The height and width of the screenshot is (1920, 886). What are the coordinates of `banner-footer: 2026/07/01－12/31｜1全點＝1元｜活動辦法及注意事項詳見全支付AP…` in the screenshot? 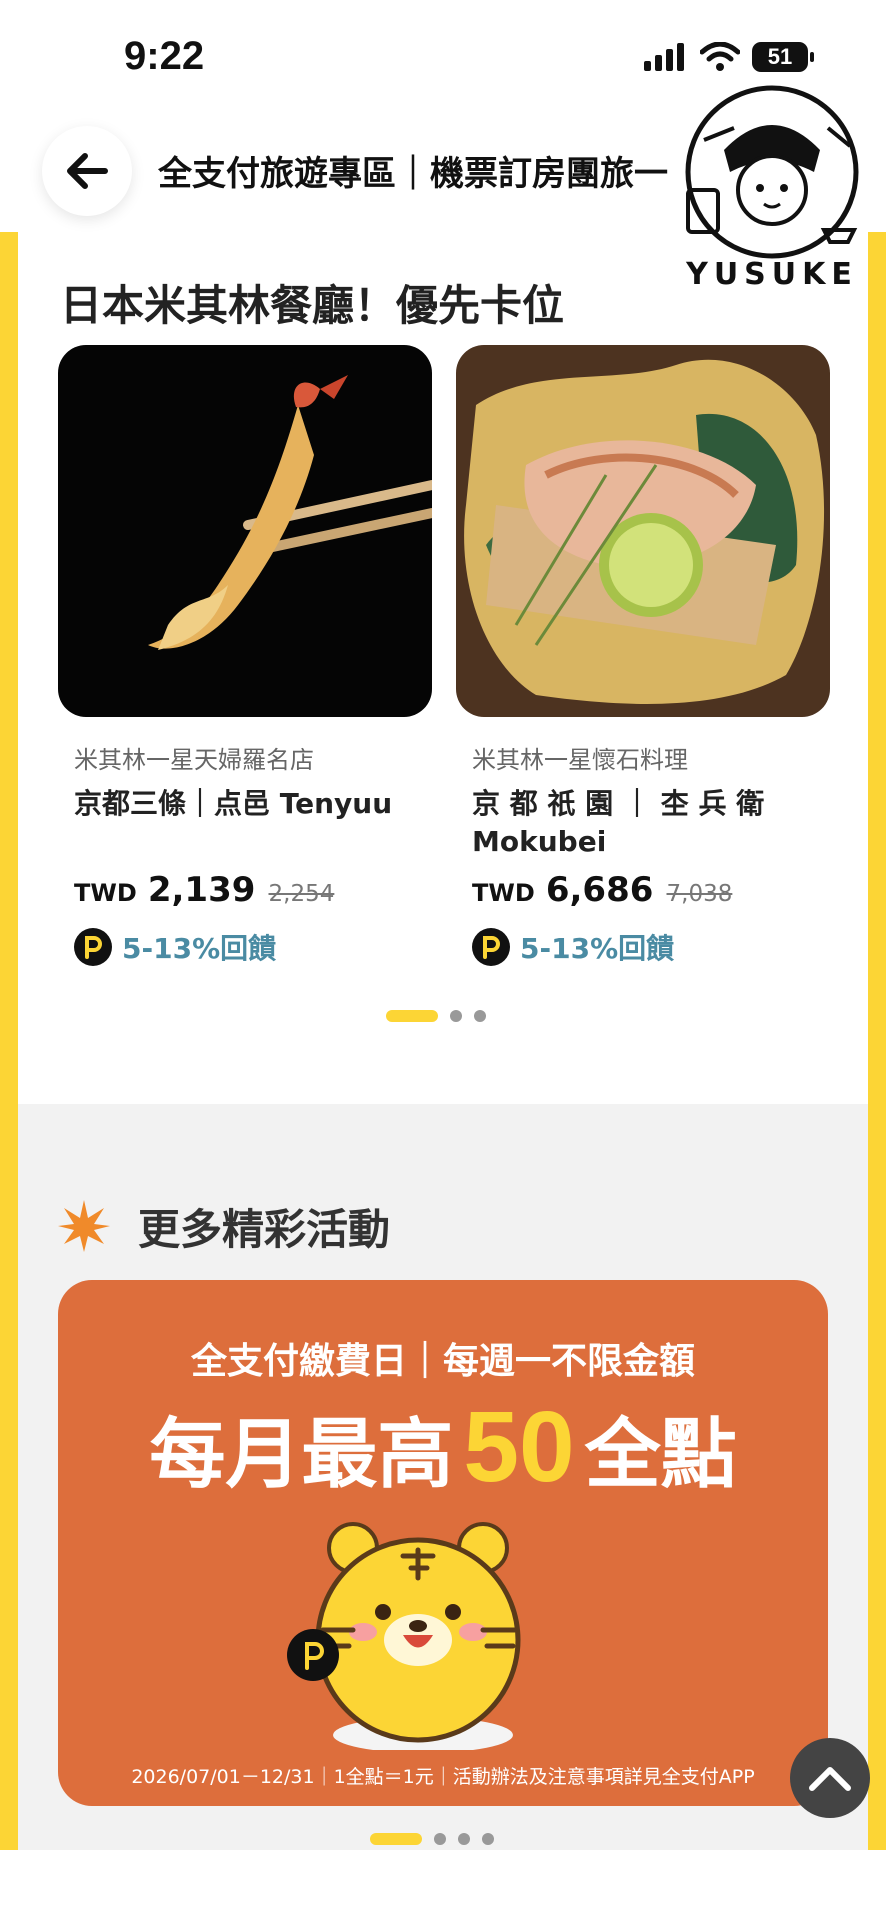 It's located at (443, 1777).